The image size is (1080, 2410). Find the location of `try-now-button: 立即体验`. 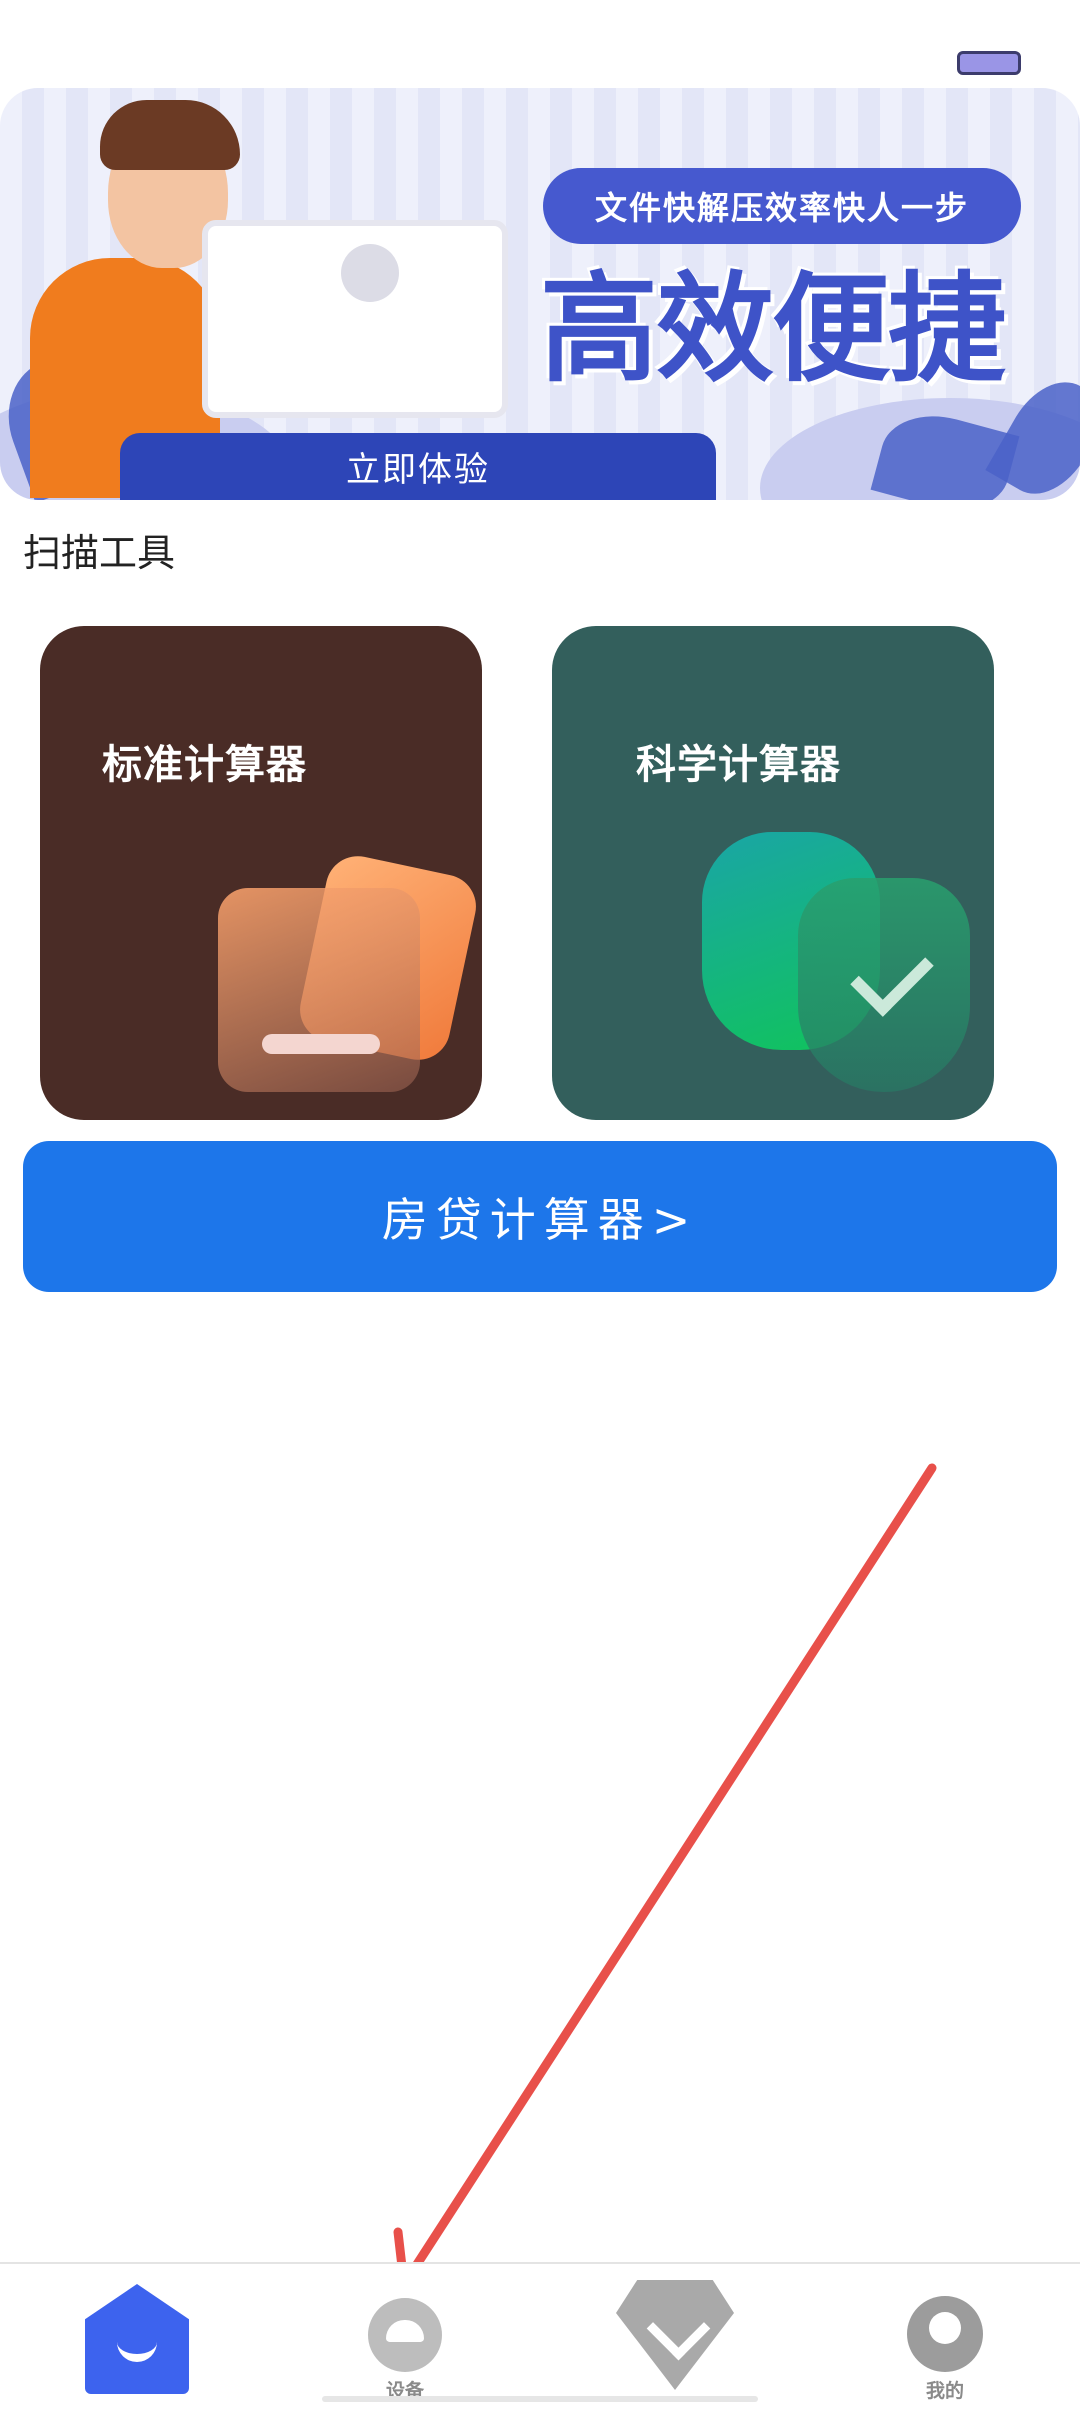

try-now-button: 立即体验 is located at coordinates (418, 466).